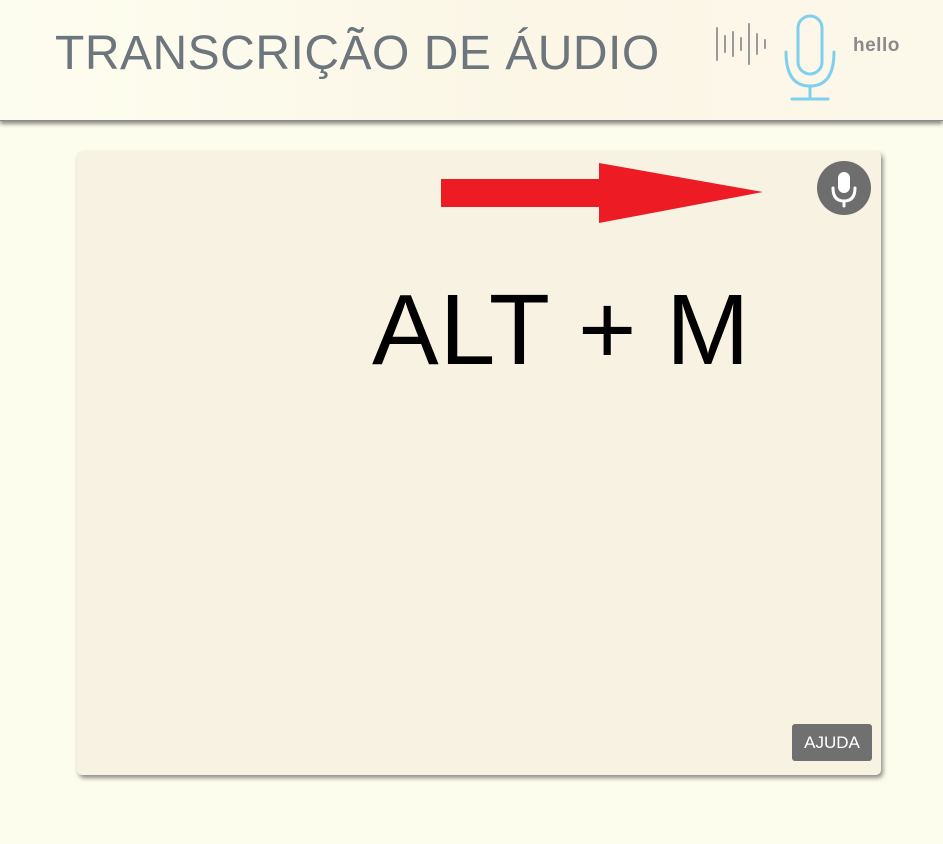 This screenshot has width=943, height=844. I want to click on microphone-button, so click(844, 188).